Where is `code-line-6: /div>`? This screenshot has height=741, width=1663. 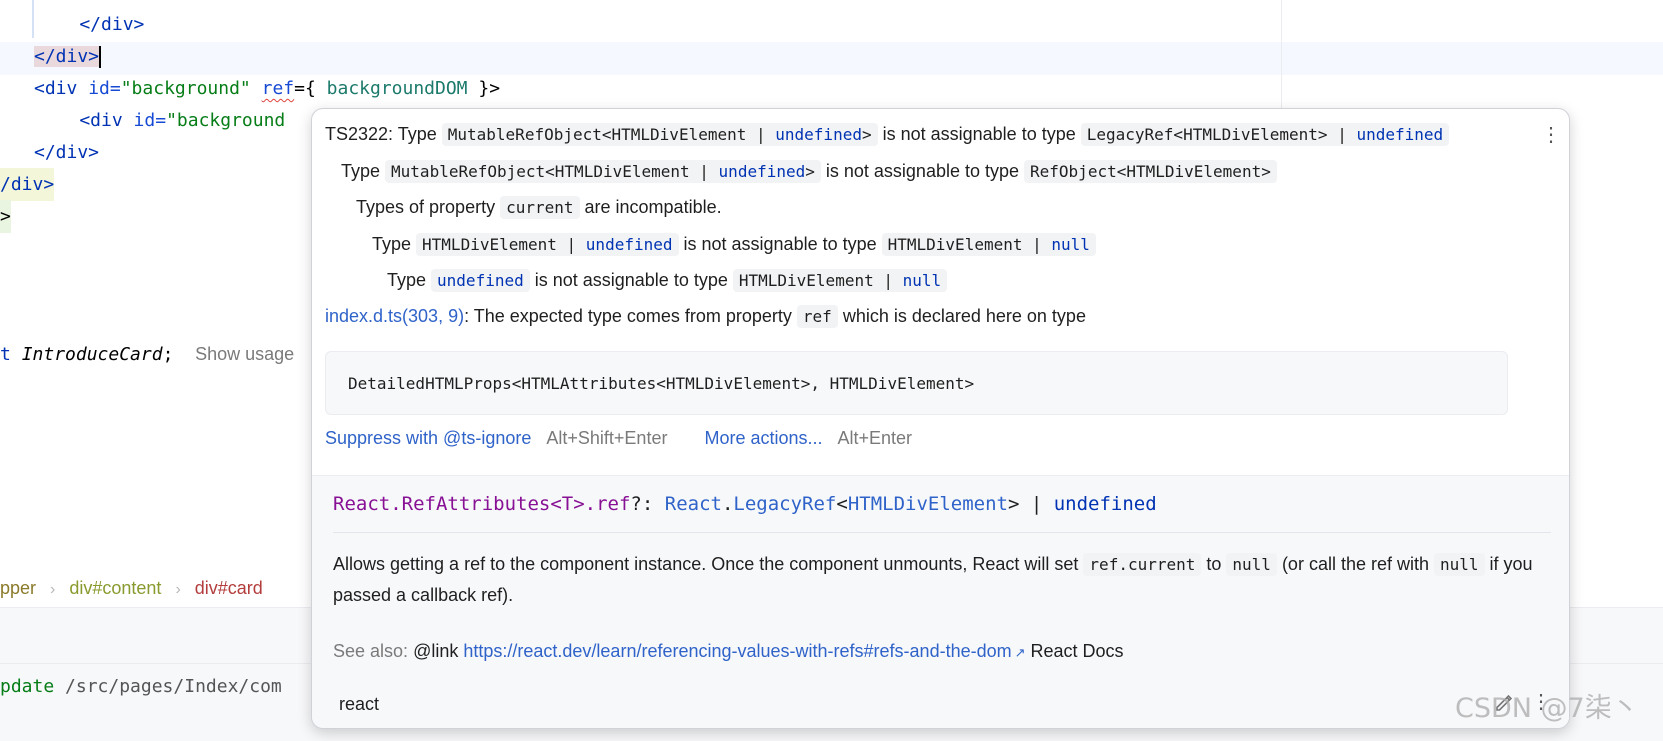
code-line-6: /div> is located at coordinates (27, 184).